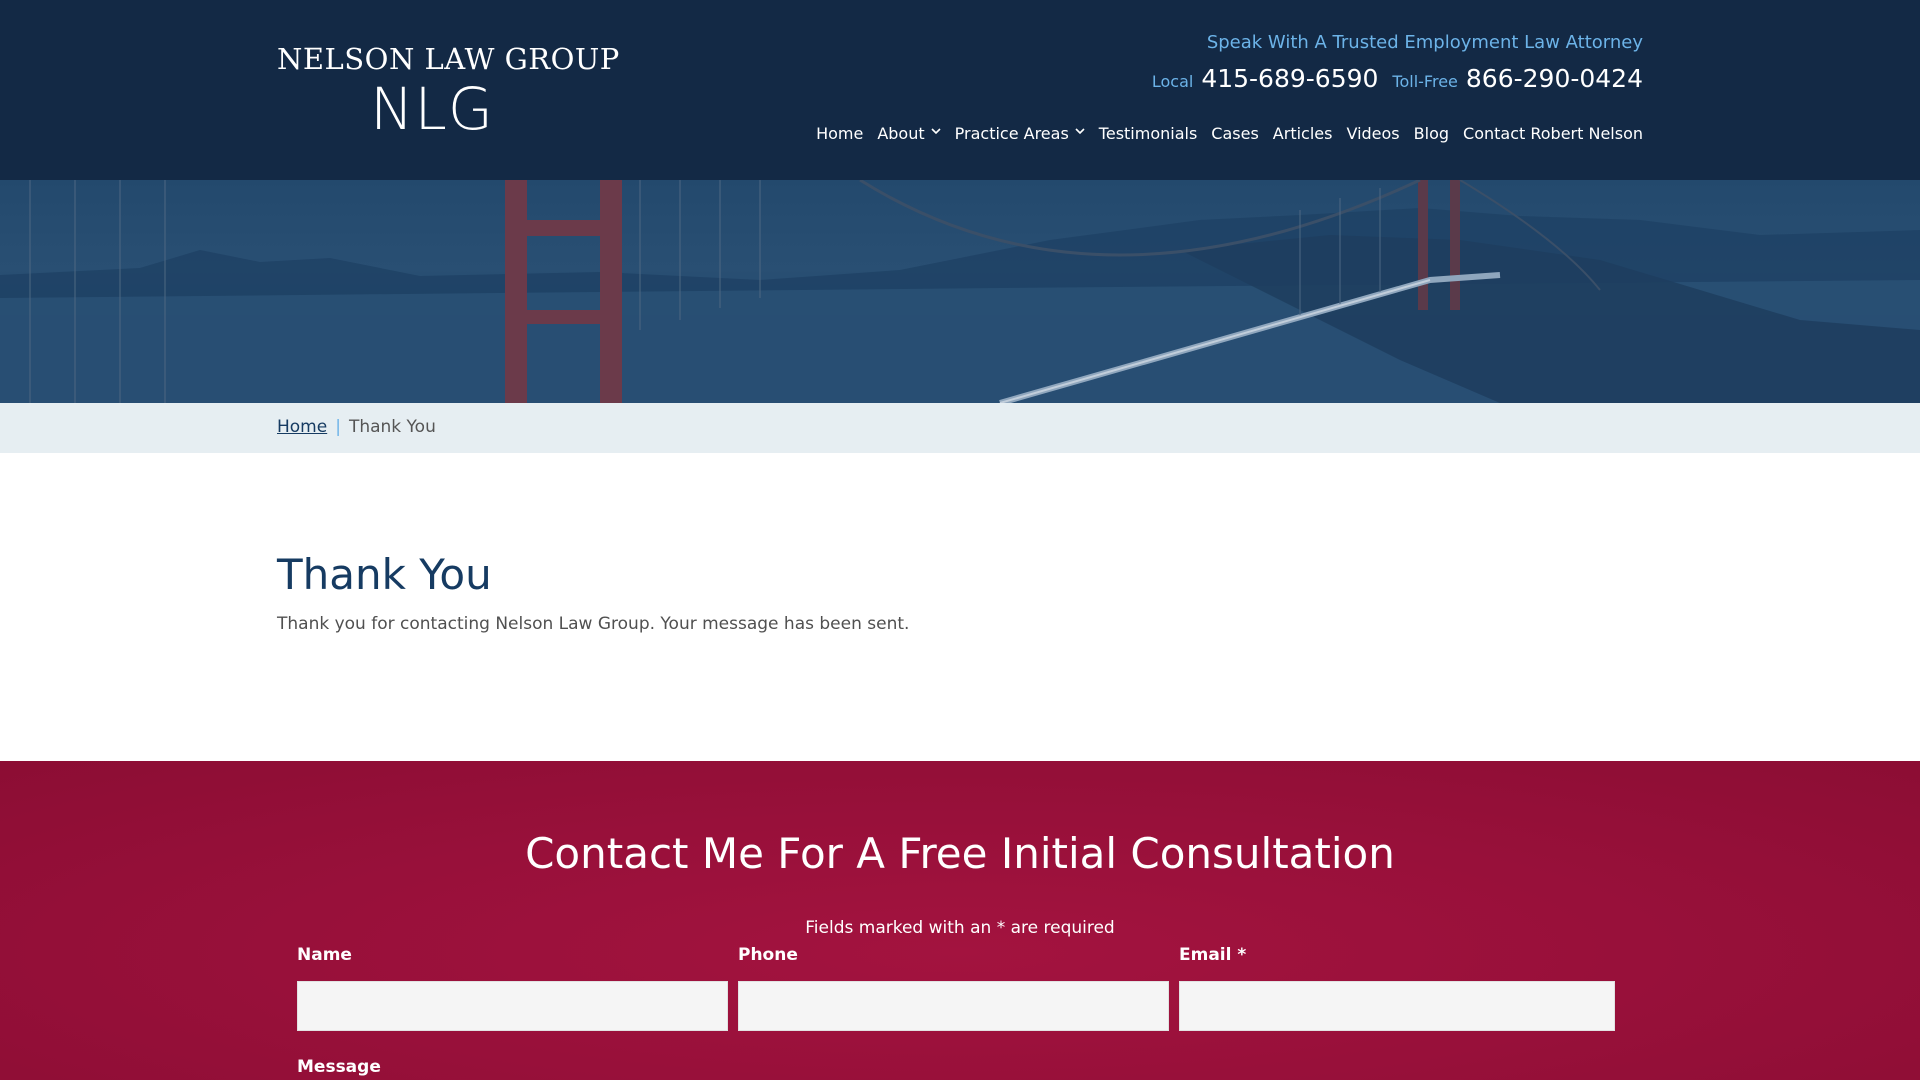 This screenshot has height=1080, width=1920. What do you see at coordinates (448, 59) in the screenshot?
I see `logo-wordmark: NELSON LAW GROUP` at bounding box center [448, 59].